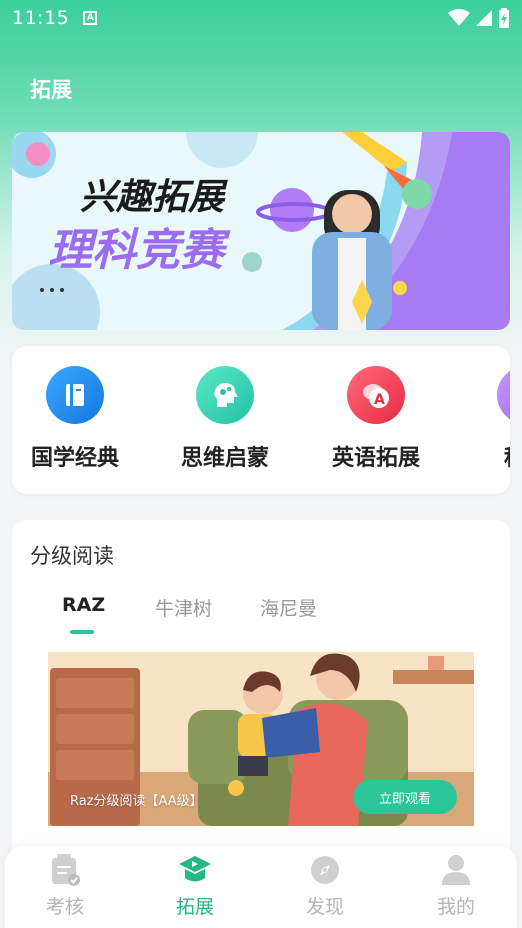 This screenshot has width=522, height=928. Describe the element at coordinates (41, 18) in the screenshot. I see `status-time: 11:15` at that location.